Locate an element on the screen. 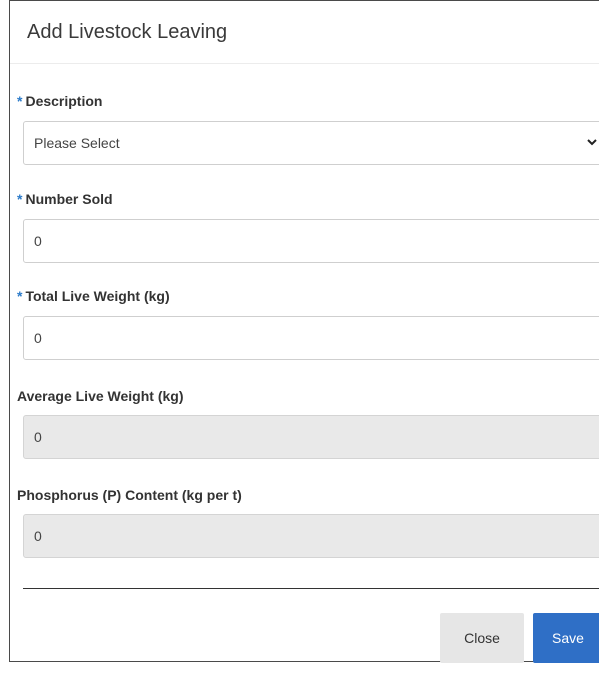  number-sold-label: * Number Sold is located at coordinates (65, 199).